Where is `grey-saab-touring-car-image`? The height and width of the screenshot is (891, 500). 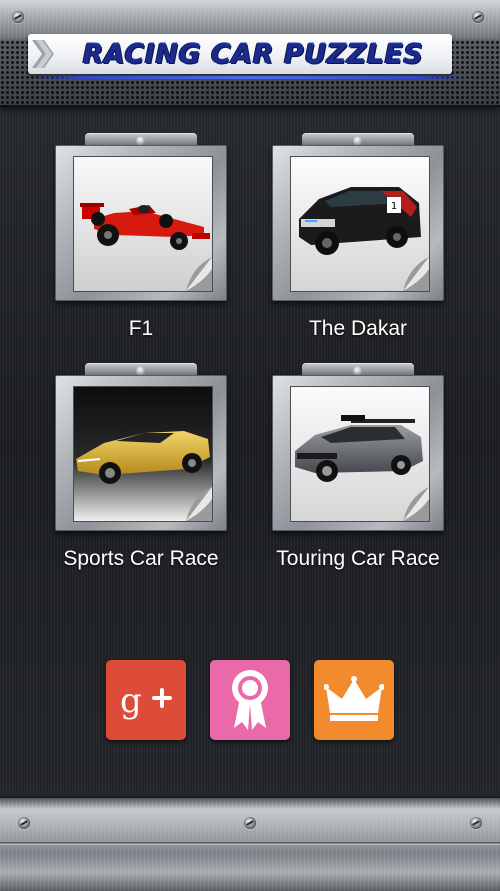
grey-saab-touring-car-image is located at coordinates (360, 454).